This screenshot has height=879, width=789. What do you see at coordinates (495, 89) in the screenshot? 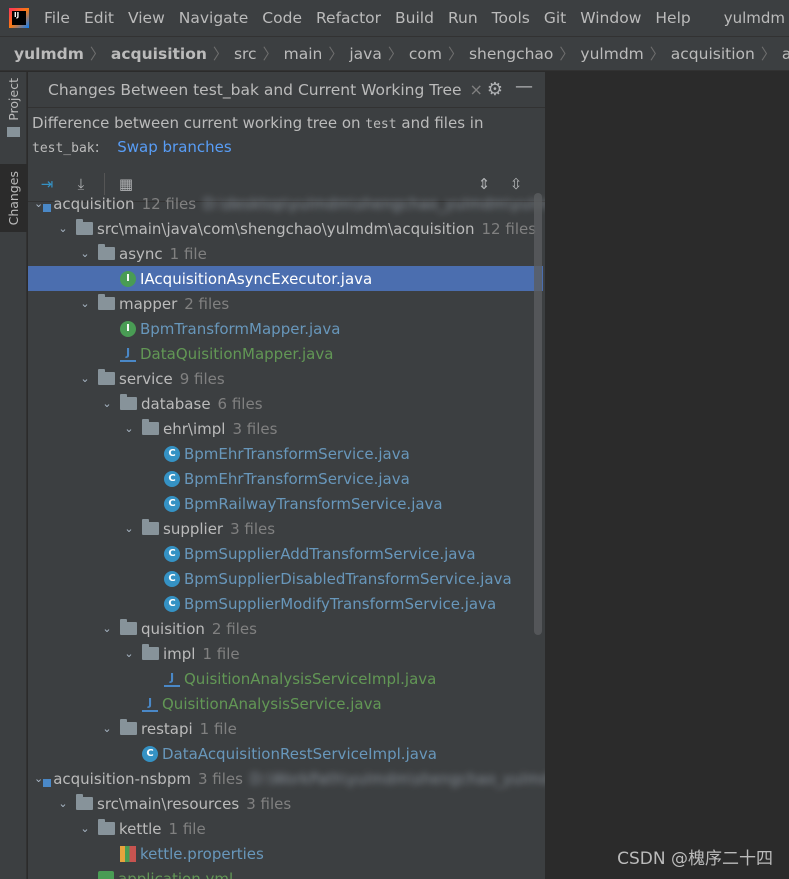
I see `gear-icon: ⚙` at bounding box center [495, 89].